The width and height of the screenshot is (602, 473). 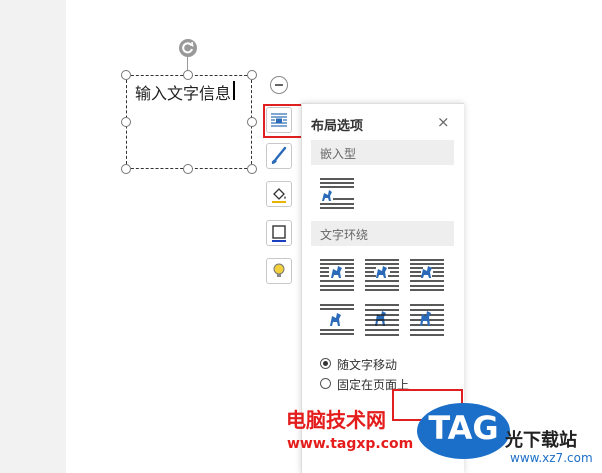 What do you see at coordinates (443, 122) in the screenshot?
I see `close-icon: ×` at bounding box center [443, 122].